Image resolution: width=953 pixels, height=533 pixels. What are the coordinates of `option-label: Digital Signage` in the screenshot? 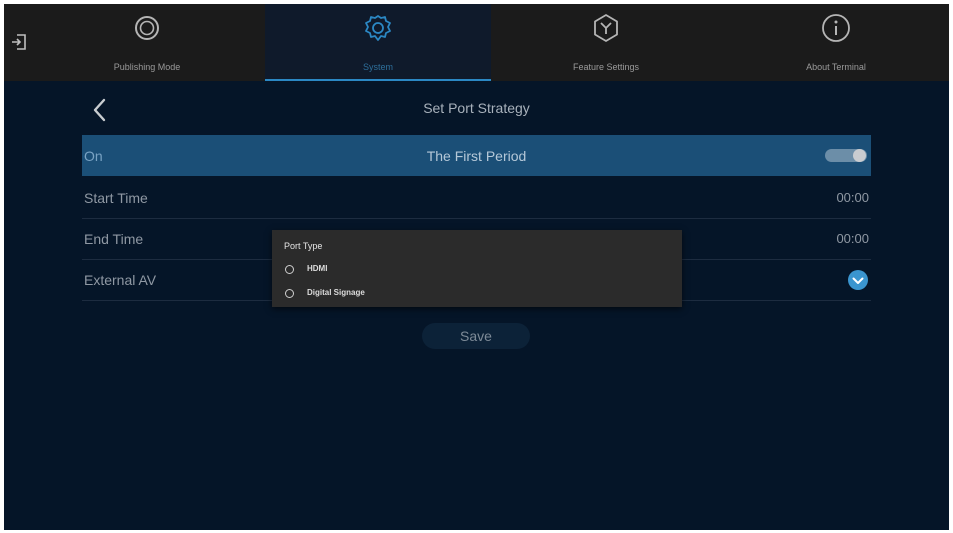 It's located at (336, 292).